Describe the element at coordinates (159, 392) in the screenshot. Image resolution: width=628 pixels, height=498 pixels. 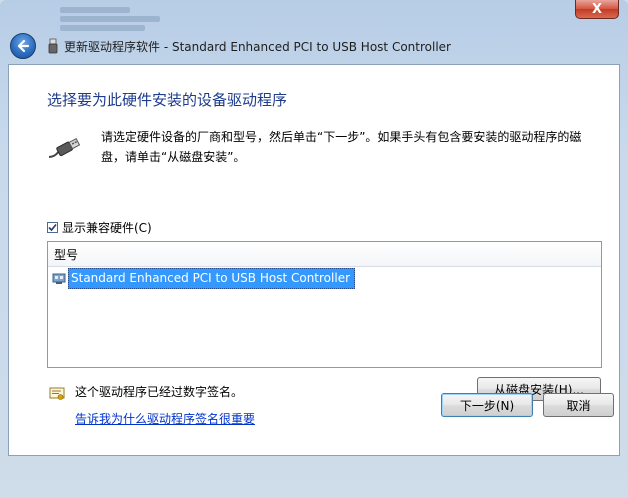
I see `signature-status-text: 这个驱动程序已经过数字签名。` at that location.